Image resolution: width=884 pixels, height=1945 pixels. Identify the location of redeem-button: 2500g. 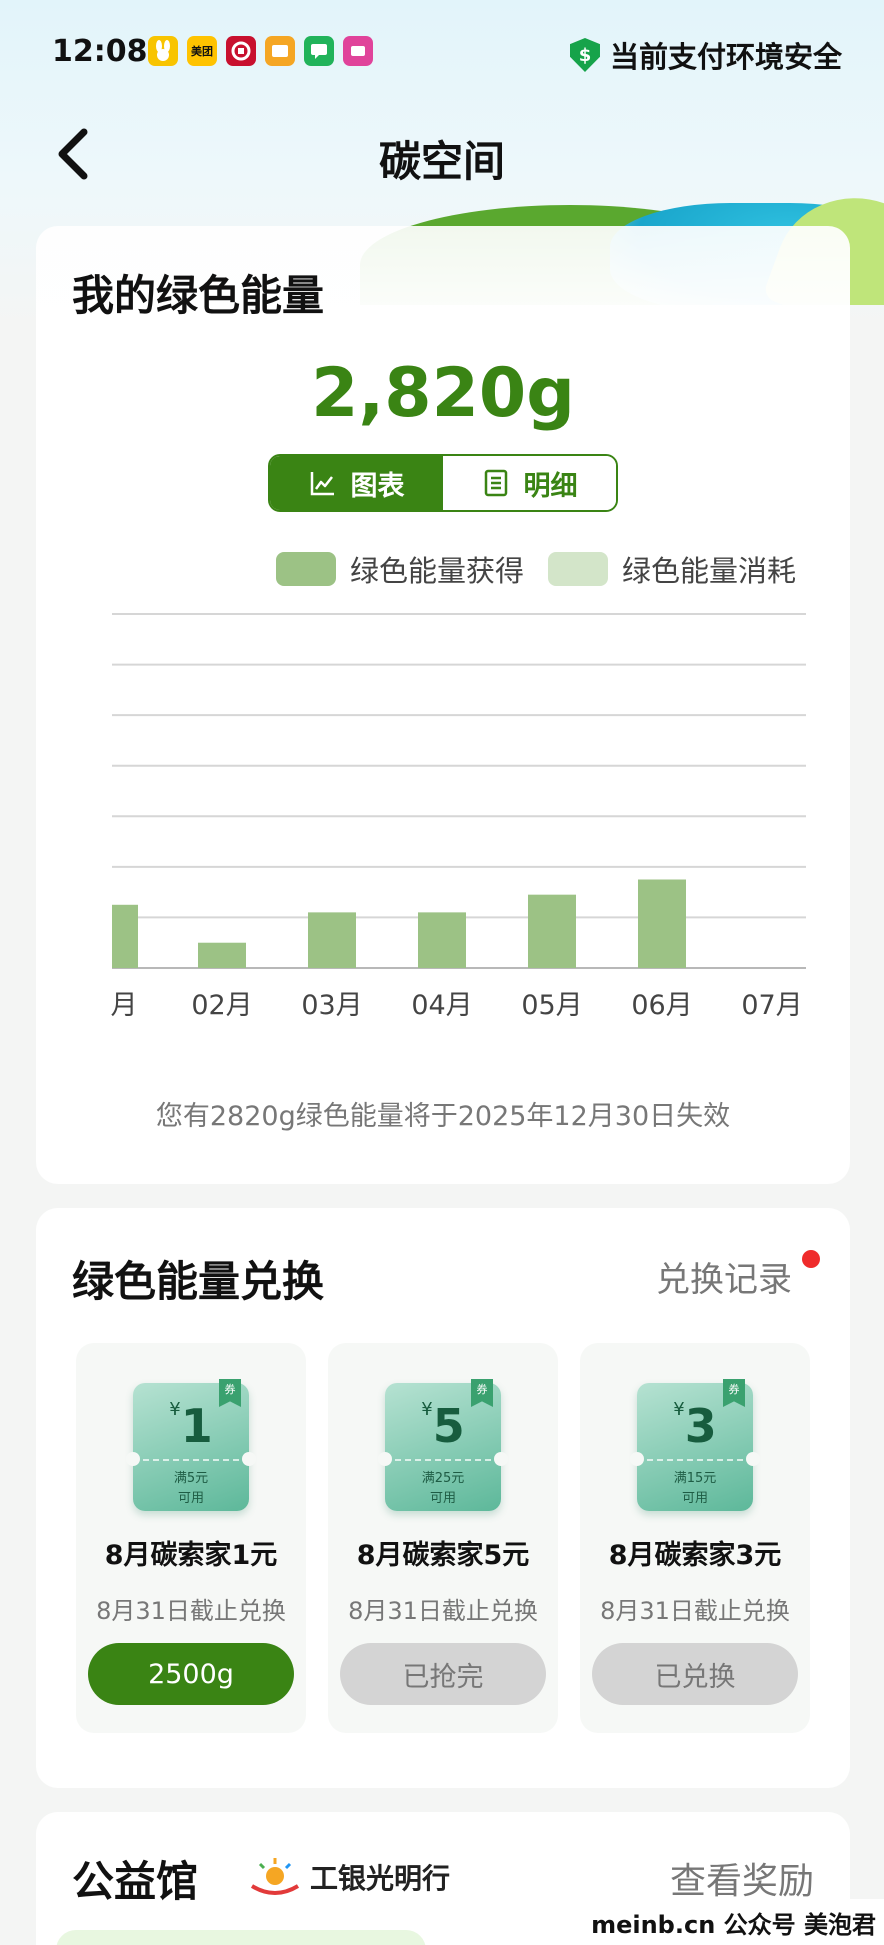
(191, 1674).